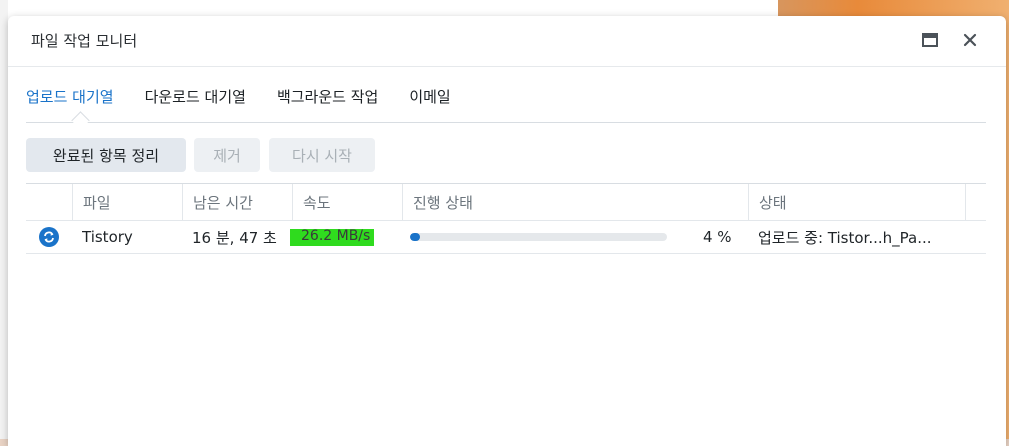  I want to click on tab-underline, so click(506, 122).